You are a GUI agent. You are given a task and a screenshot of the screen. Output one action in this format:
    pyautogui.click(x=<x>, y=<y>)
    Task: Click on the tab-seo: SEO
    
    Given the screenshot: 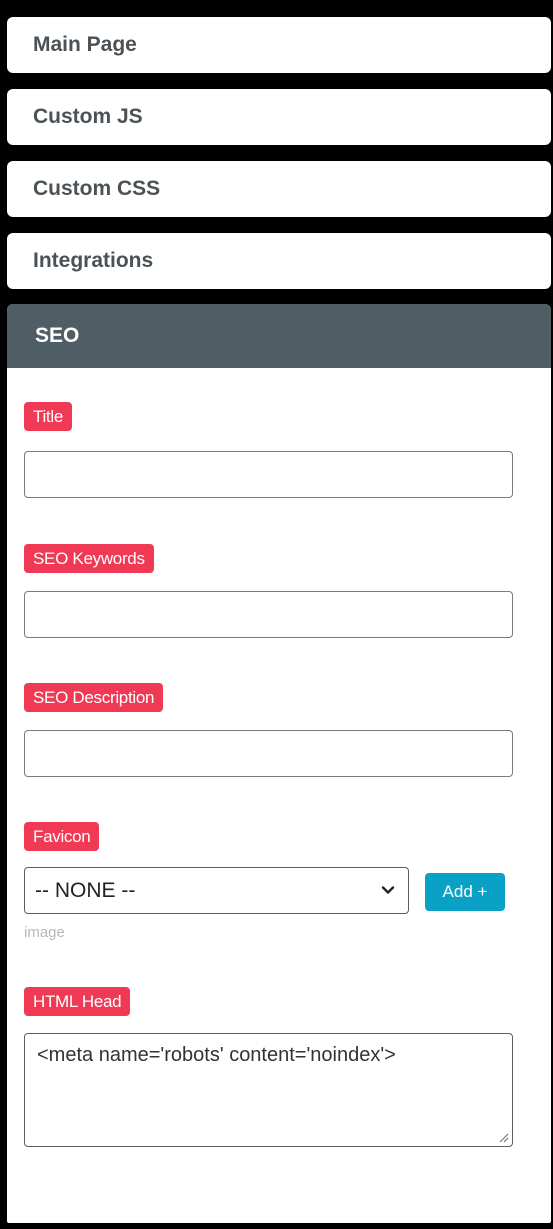 What is the action you would take?
    pyautogui.click(x=279, y=336)
    